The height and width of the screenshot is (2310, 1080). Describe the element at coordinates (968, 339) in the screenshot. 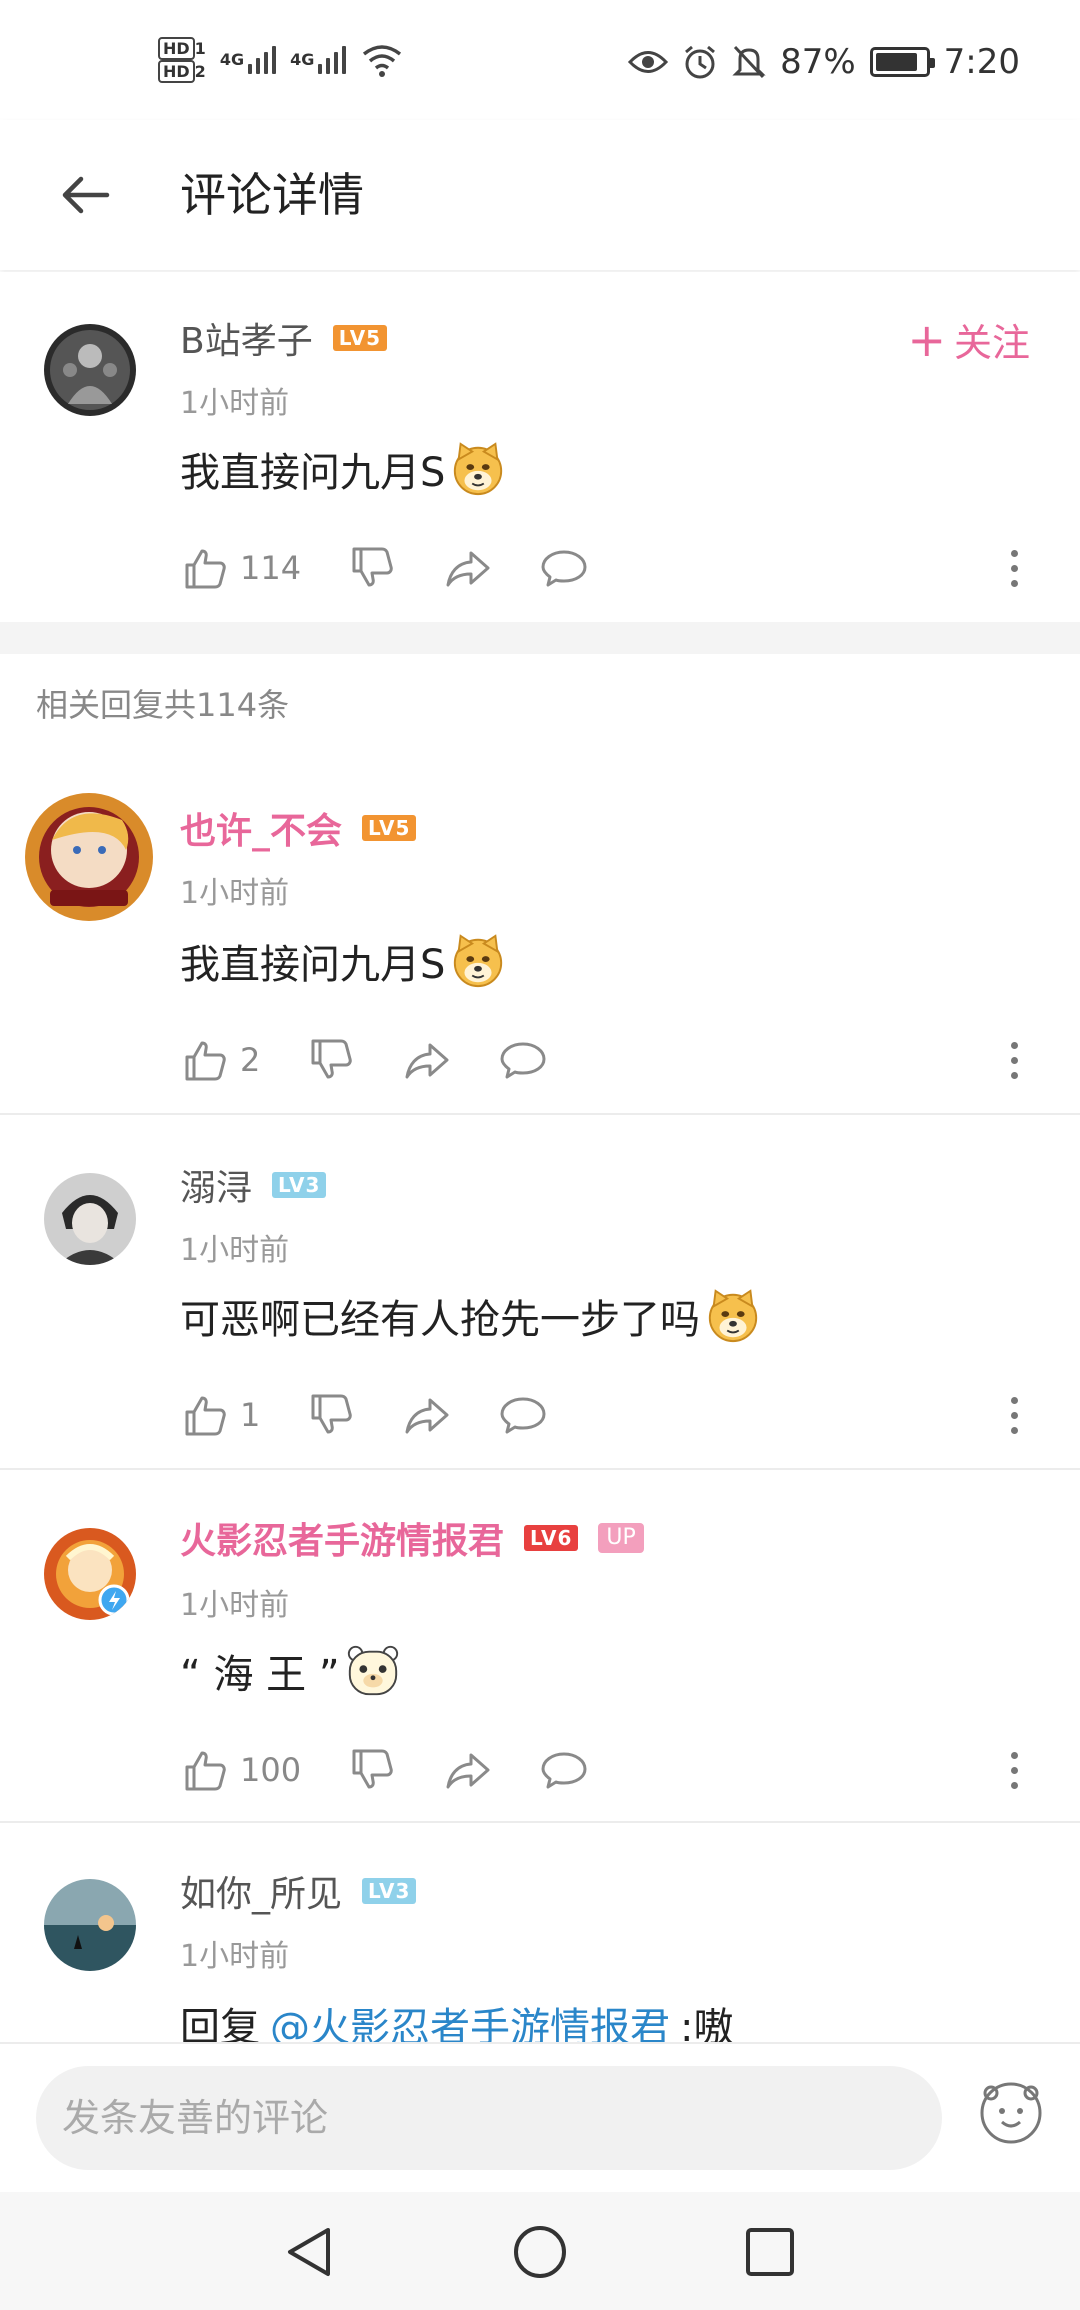

I see `follow-button: + 关注` at that location.